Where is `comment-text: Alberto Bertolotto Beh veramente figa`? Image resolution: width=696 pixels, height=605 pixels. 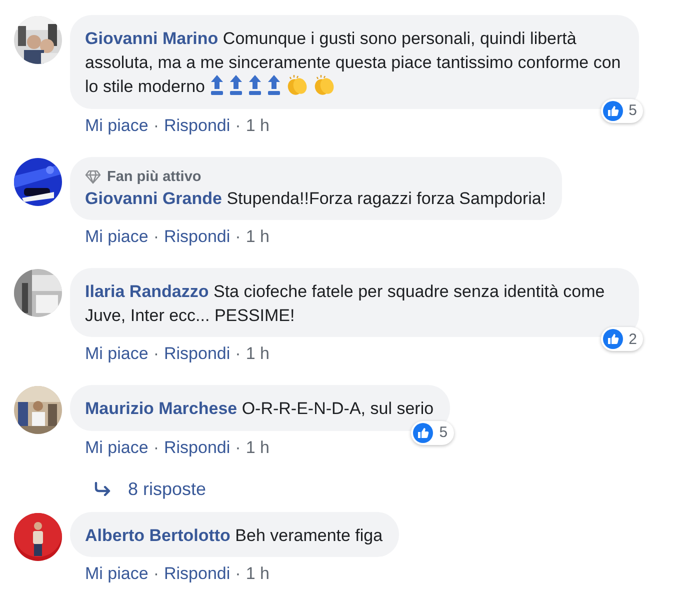
comment-text: Alberto Bertolotto Beh veramente figa is located at coordinates (234, 535).